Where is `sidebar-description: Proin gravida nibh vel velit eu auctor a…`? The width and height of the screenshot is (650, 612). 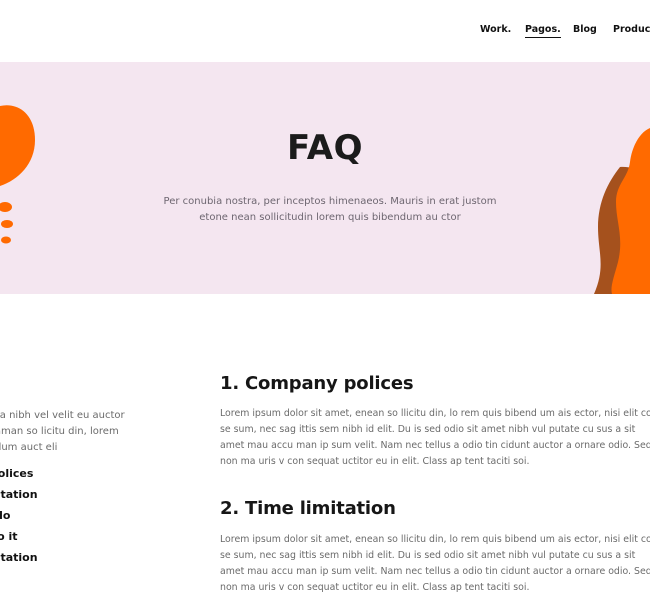 sidebar-description: Proin gravida nibh vel velit eu auctor a… is located at coordinates (62, 431).